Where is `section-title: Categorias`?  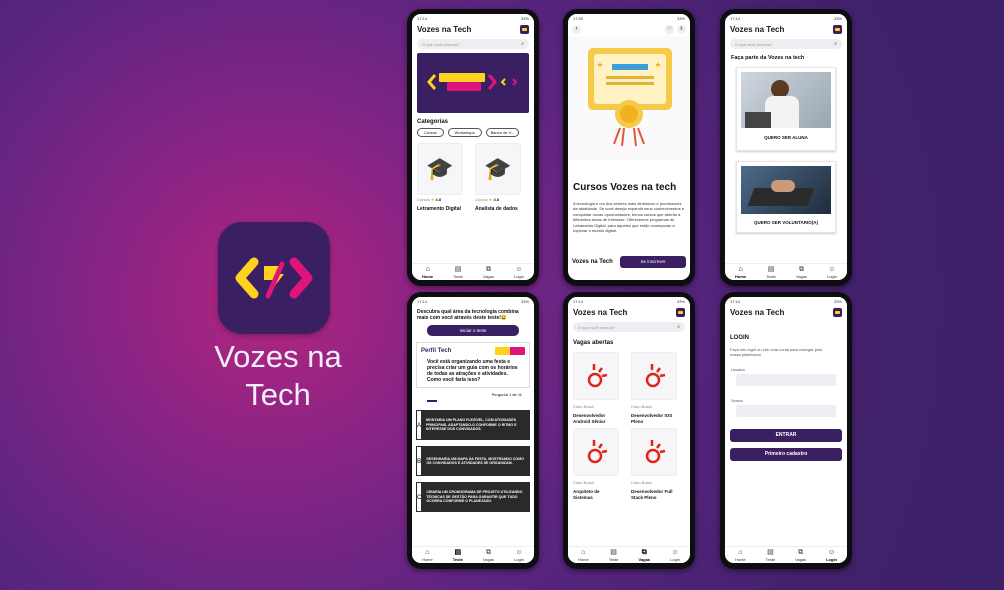
section-title: Categorias is located at coordinates (433, 122).